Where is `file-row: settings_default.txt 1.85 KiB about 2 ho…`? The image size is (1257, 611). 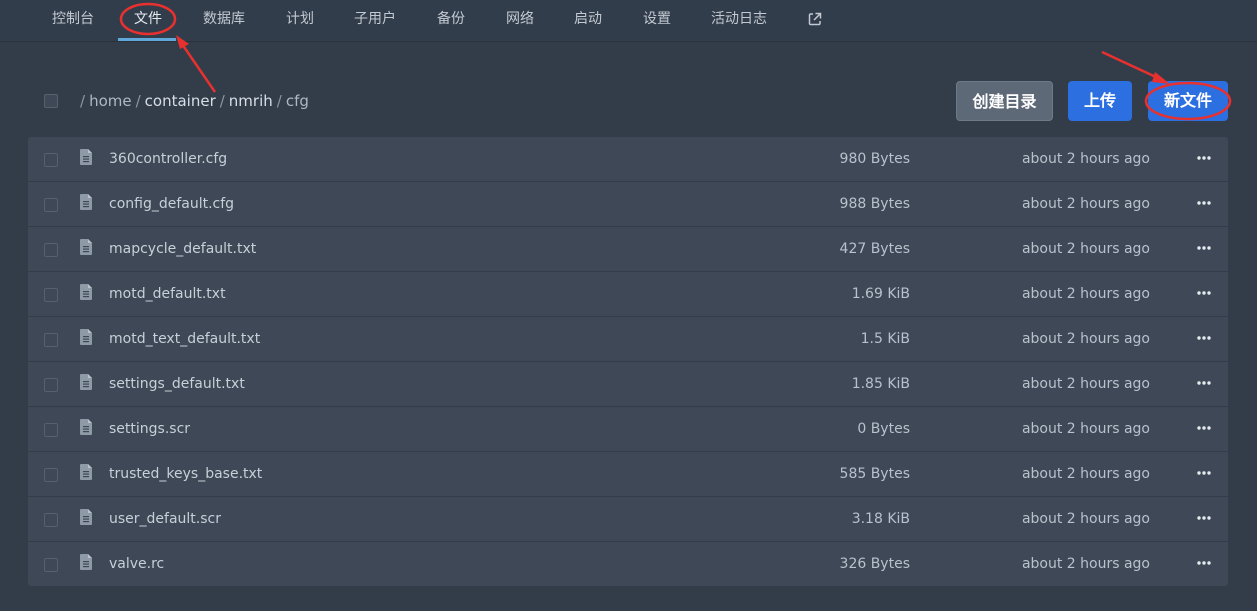 file-row: settings_default.txt 1.85 KiB about 2 ho… is located at coordinates (628, 384).